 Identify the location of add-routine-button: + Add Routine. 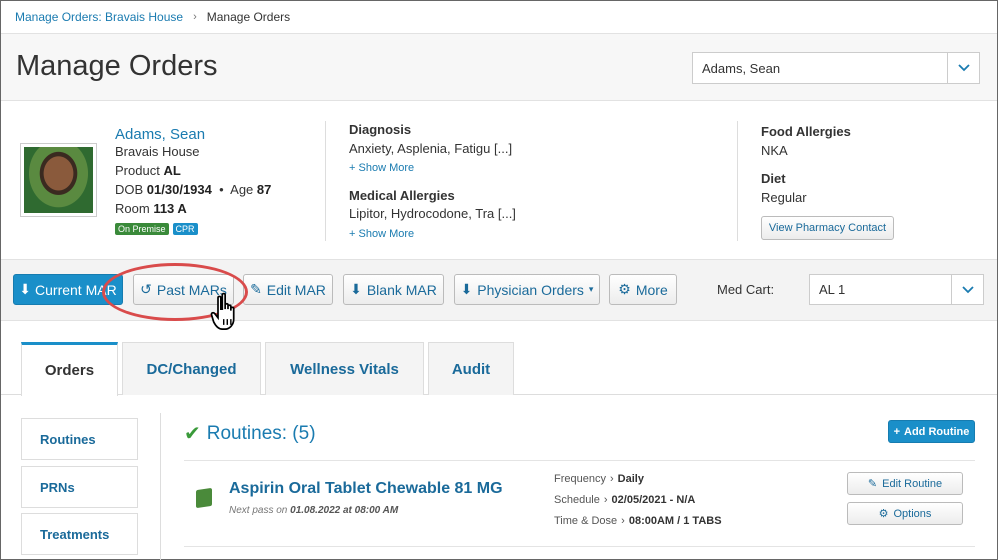
(931, 431).